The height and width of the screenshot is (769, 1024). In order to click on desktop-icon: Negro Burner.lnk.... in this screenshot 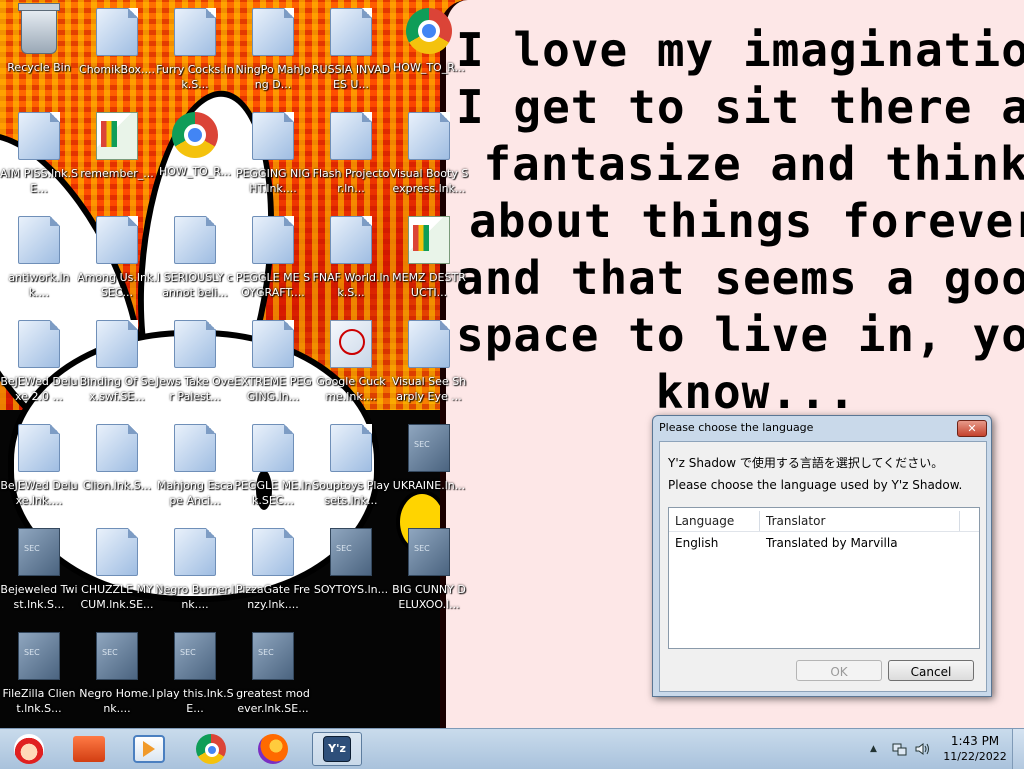, I will do `click(195, 572)`.